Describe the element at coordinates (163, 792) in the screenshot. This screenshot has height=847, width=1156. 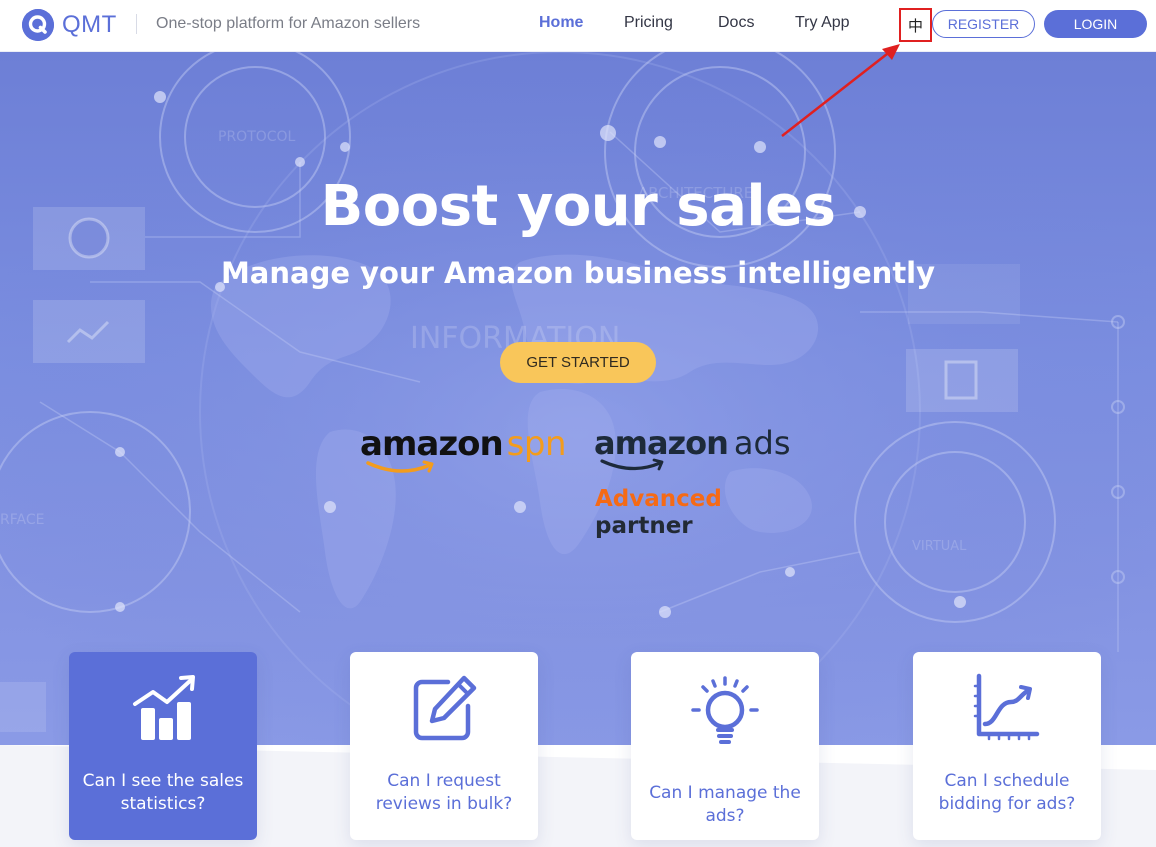
I see `card-label-sales-statistics: Can I see the sales statistics?` at that location.